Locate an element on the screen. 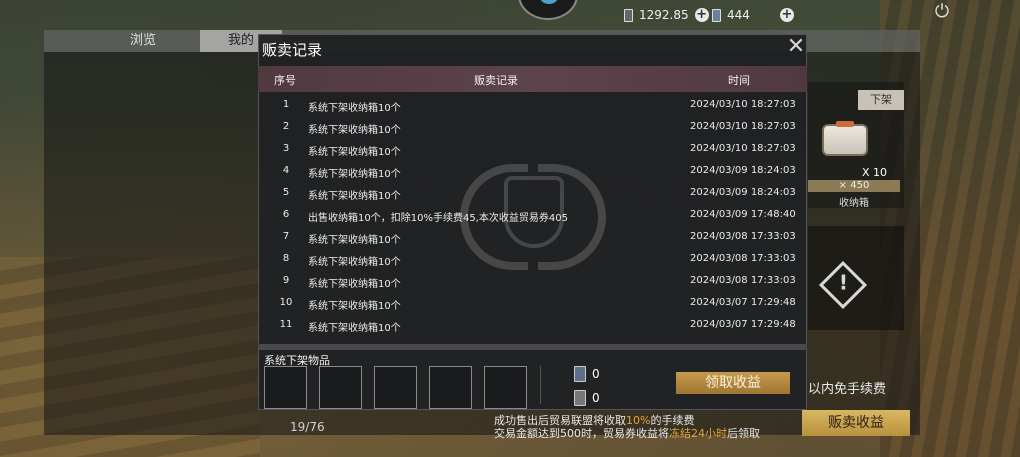 The image size is (1020, 457). header-no: 序号 is located at coordinates (285, 80).